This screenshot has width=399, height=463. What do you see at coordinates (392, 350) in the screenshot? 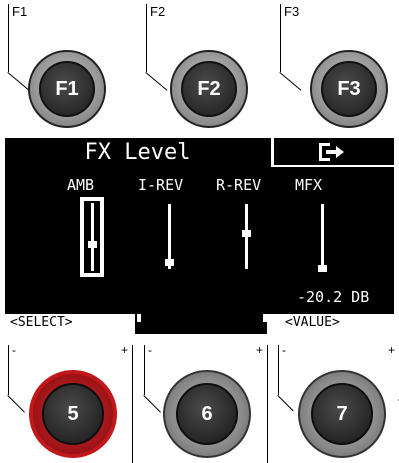
I see `encoder-7-plus: +` at bounding box center [392, 350].